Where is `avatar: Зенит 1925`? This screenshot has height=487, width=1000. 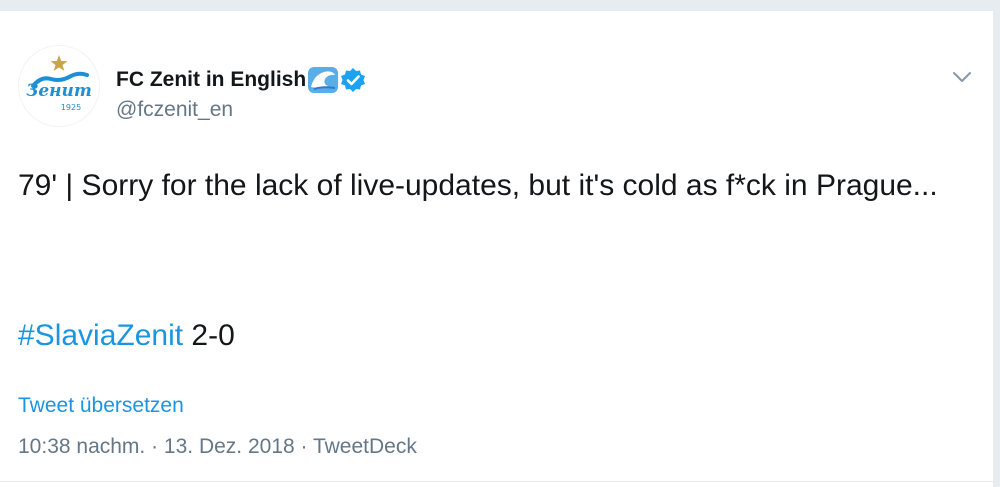
avatar: Зенит 1925 is located at coordinates (59, 86).